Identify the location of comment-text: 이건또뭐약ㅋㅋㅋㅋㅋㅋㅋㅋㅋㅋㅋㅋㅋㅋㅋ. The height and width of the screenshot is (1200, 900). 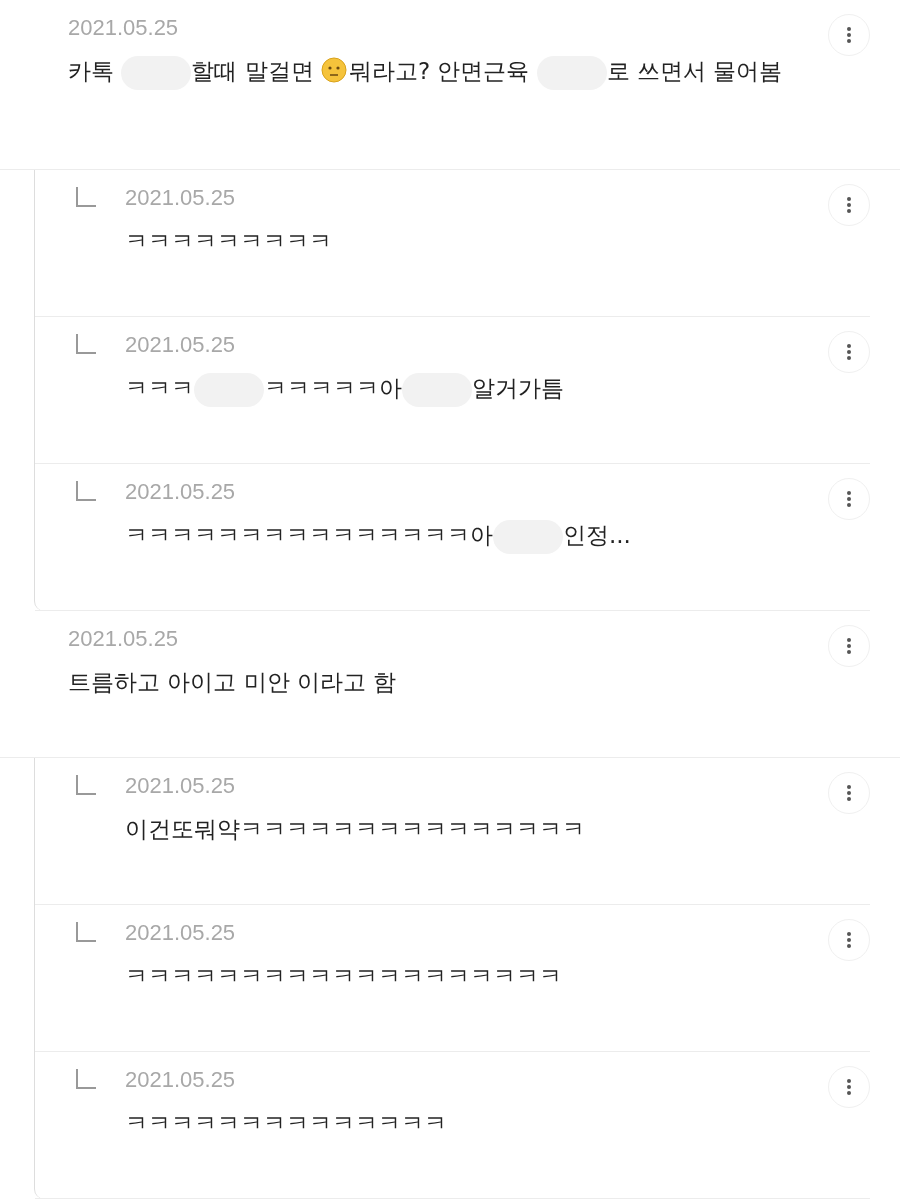
(355, 829).